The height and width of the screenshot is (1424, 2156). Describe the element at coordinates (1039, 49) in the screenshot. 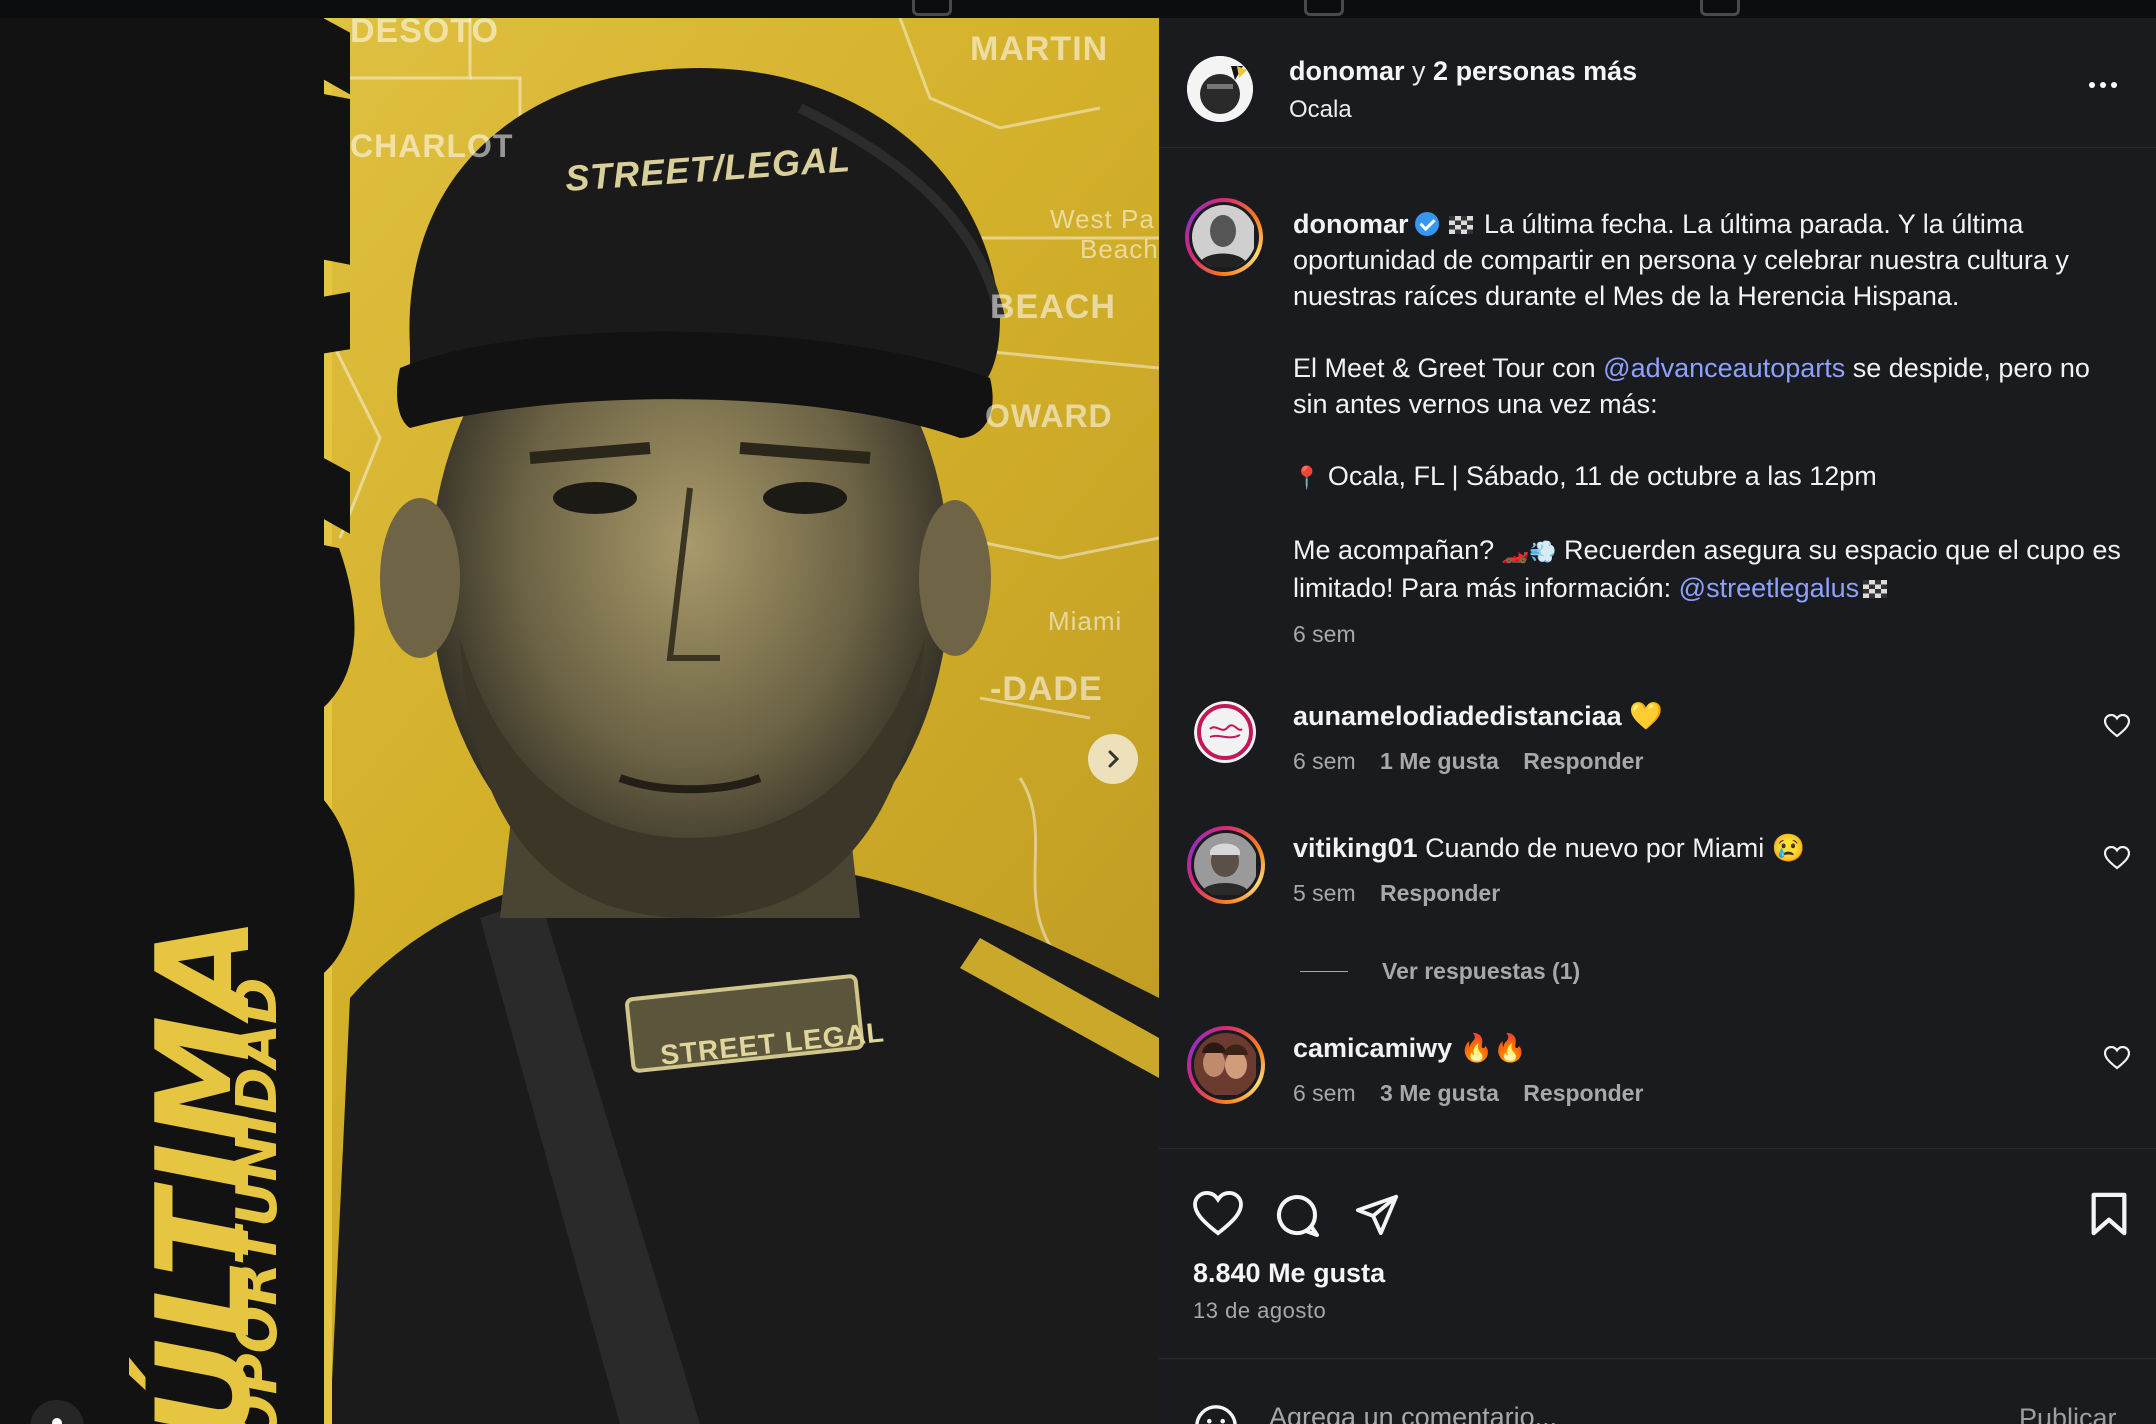

I see `map-label: MARTIN` at that location.